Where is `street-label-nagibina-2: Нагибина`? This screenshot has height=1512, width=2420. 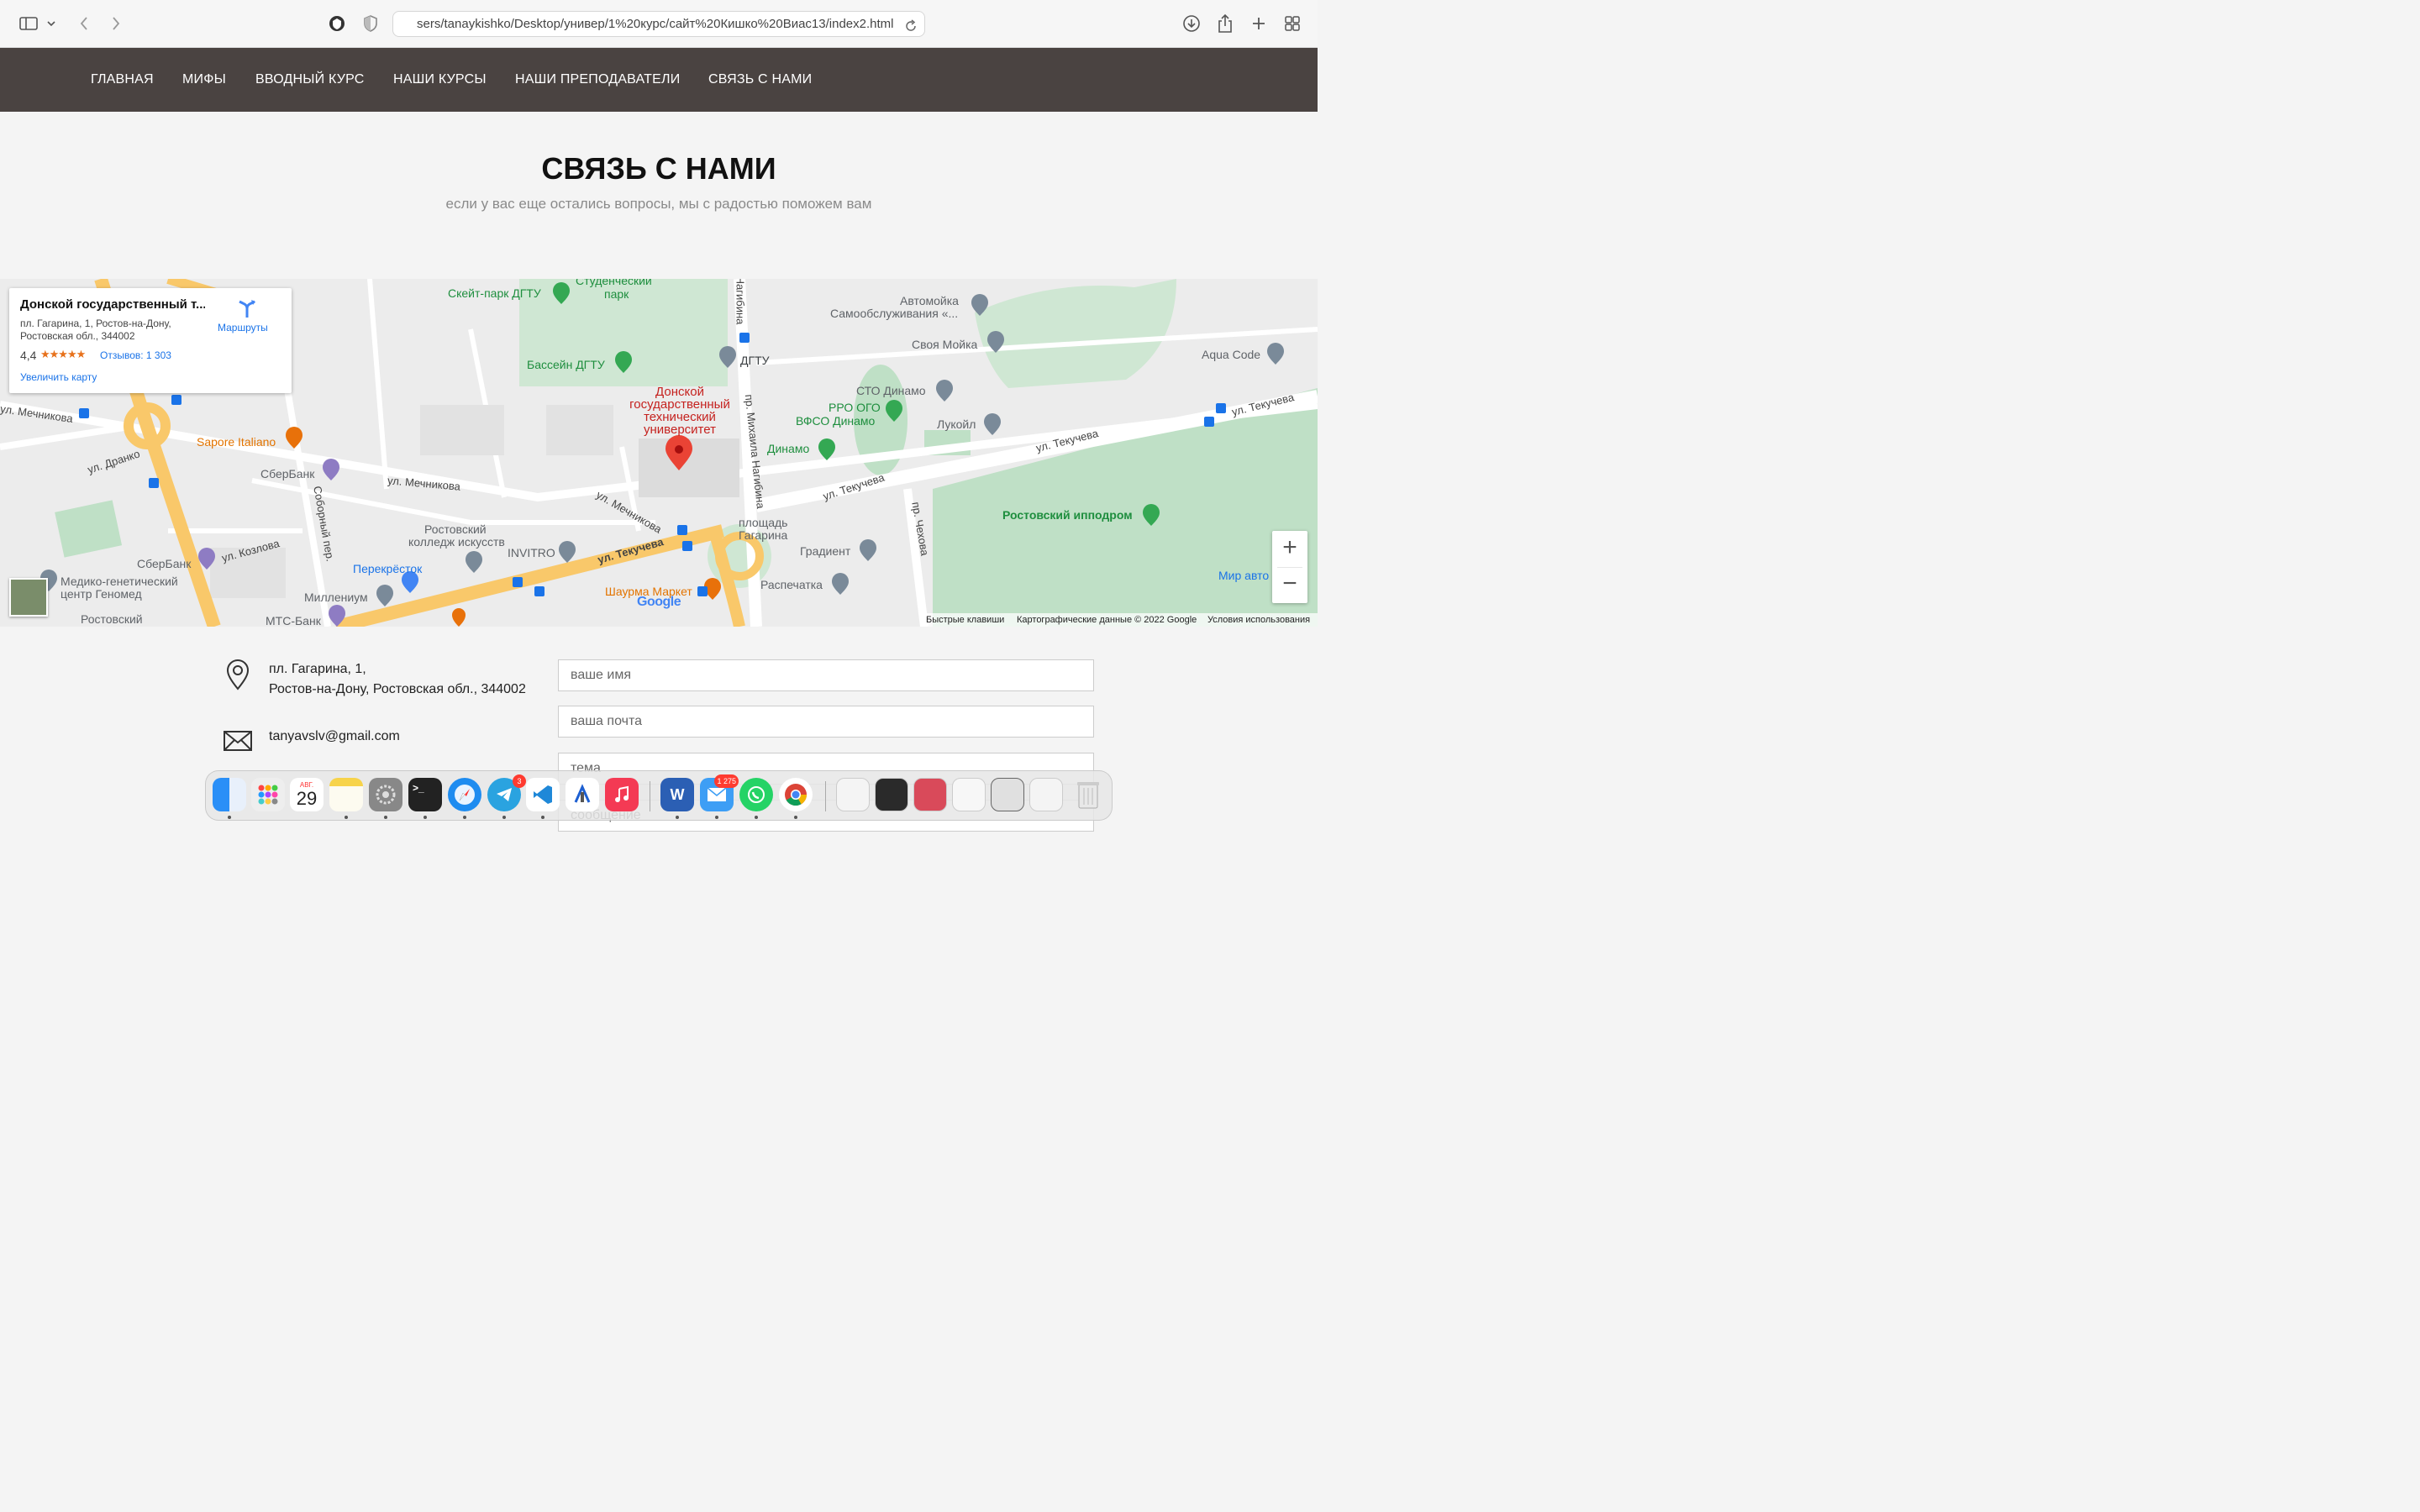 street-label-nagibina-2: Нагибина is located at coordinates (740, 302).